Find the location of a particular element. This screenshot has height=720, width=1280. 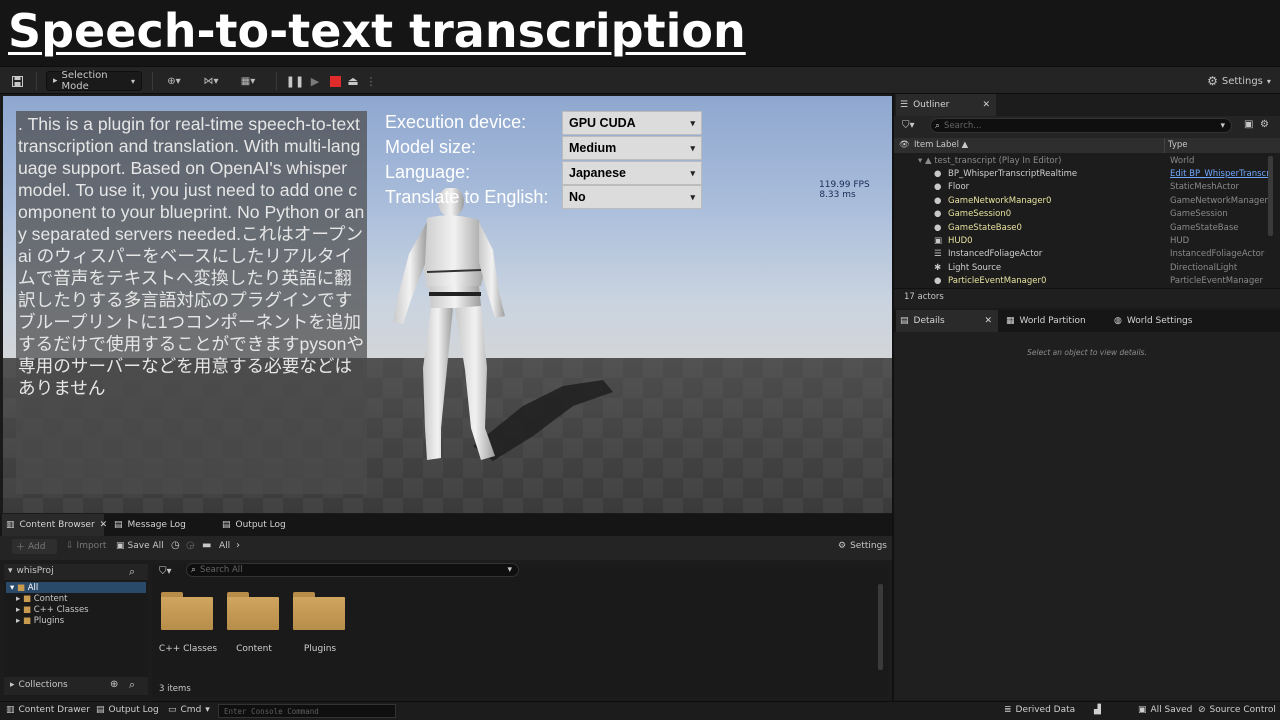

outliner-row-label: Floor is located at coordinates (958, 187).